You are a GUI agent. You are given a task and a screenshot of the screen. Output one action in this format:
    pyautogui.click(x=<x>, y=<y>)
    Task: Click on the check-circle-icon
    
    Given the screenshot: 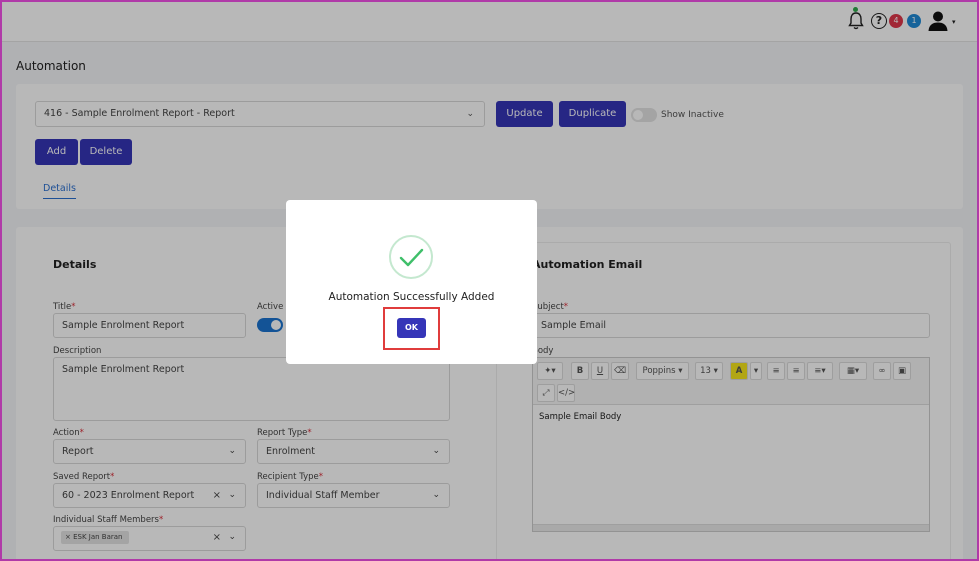 What is the action you would take?
    pyautogui.click(x=411, y=257)
    